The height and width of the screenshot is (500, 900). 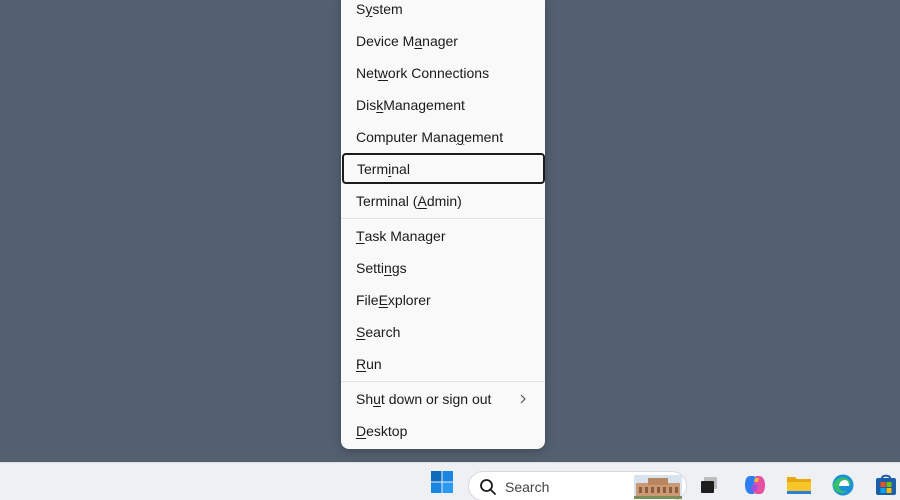 I want to click on menu-item-network-connections: Net w ork Connections, so click(x=443, y=73).